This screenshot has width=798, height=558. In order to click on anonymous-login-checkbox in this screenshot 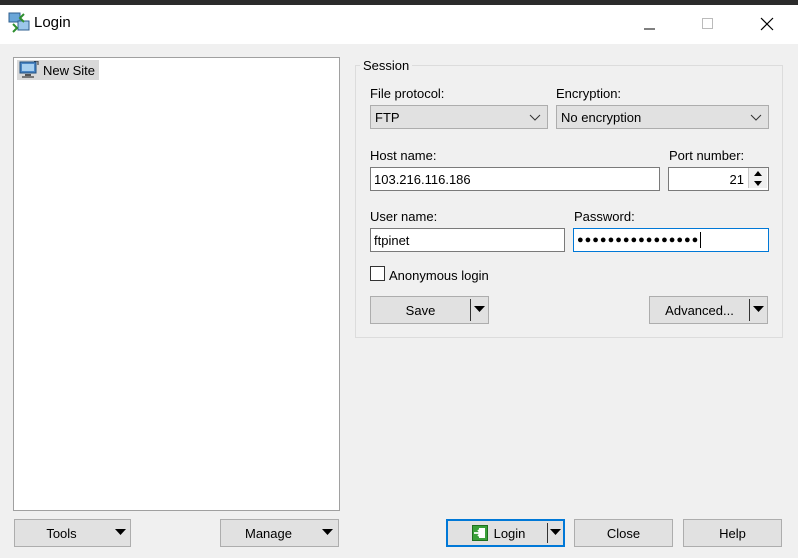, I will do `click(377, 273)`.